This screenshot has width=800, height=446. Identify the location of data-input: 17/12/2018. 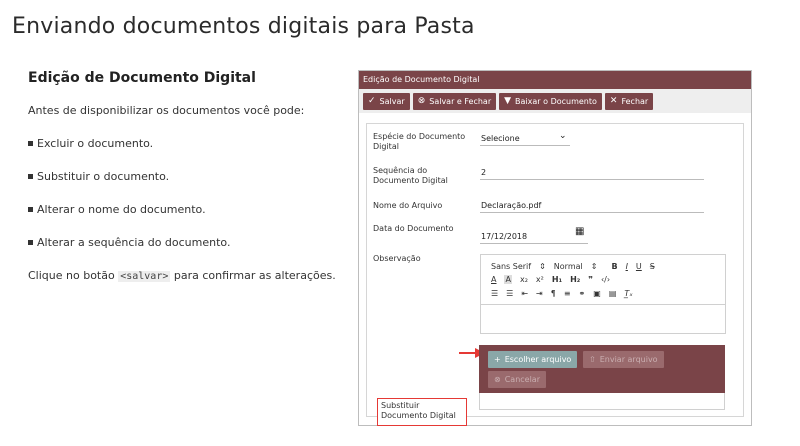
(504, 236).